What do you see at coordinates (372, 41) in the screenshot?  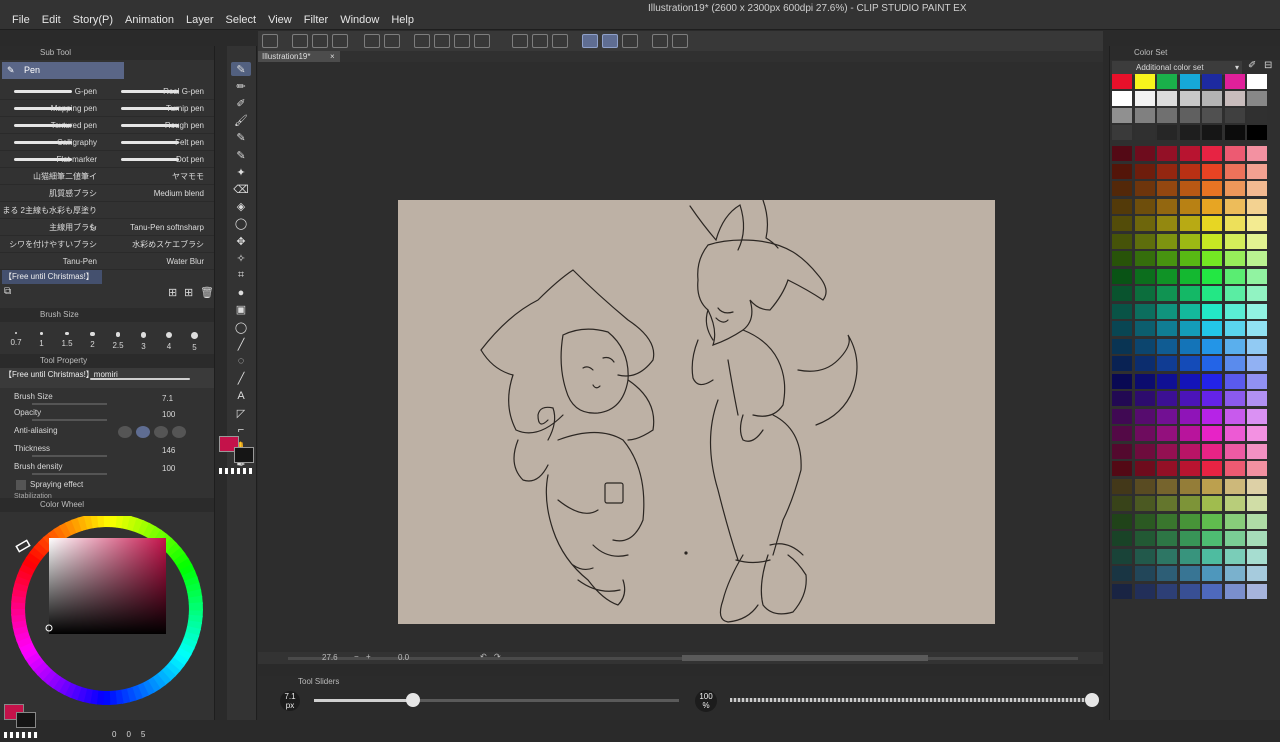 I see `undo-icon` at bounding box center [372, 41].